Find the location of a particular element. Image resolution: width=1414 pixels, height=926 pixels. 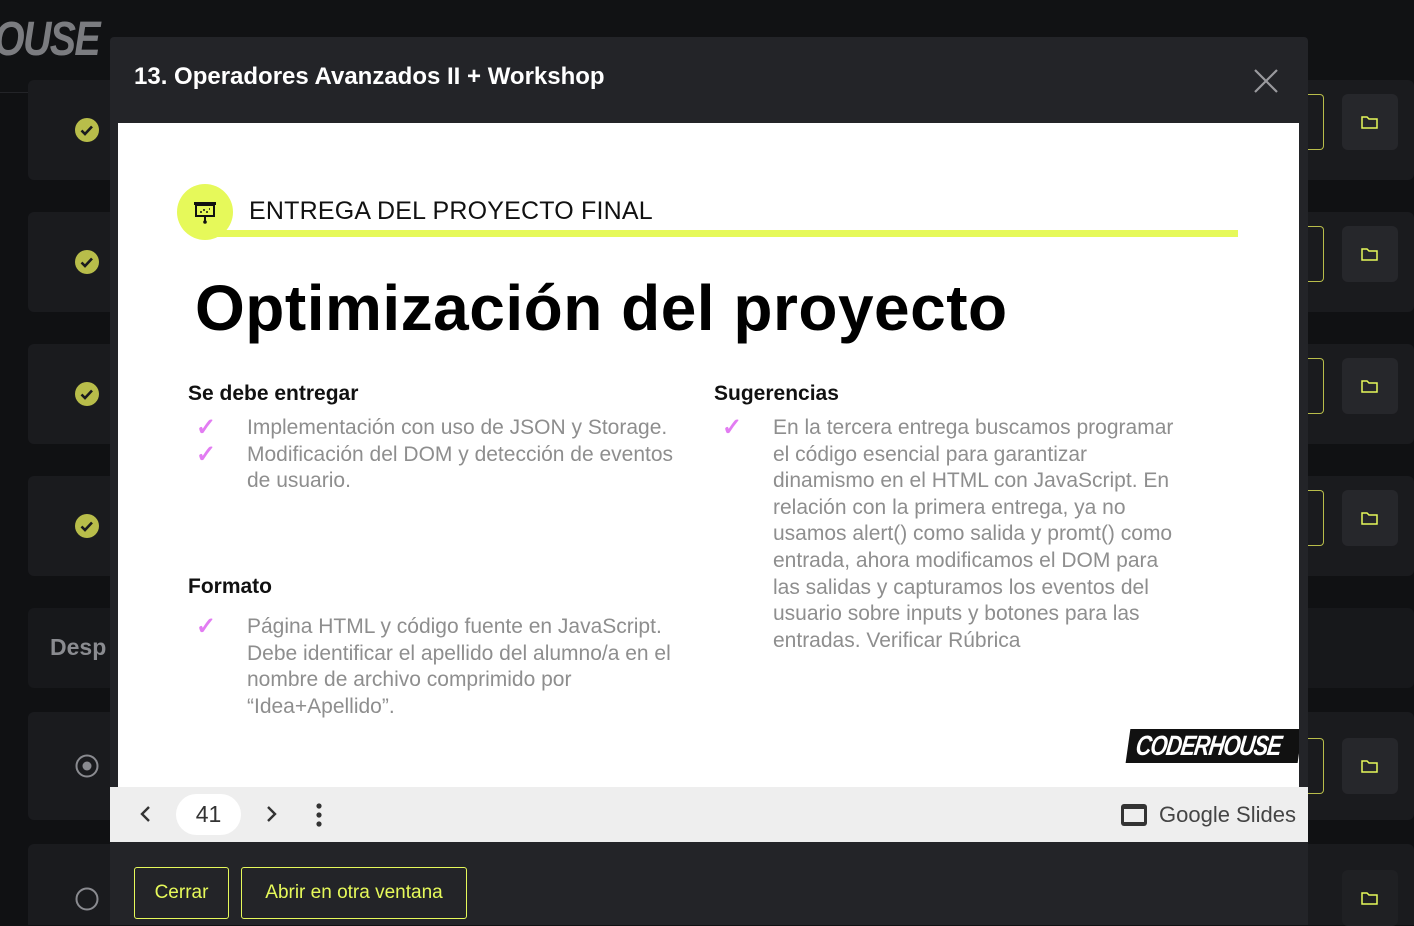

more-vertical-icon is located at coordinates (319, 815).